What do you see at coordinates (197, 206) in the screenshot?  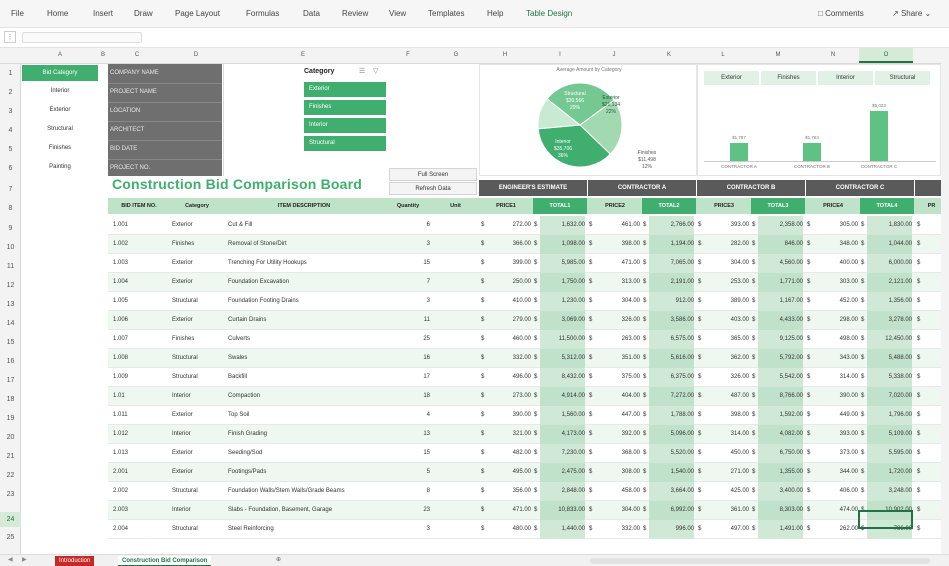 I see `header-category: Category` at bounding box center [197, 206].